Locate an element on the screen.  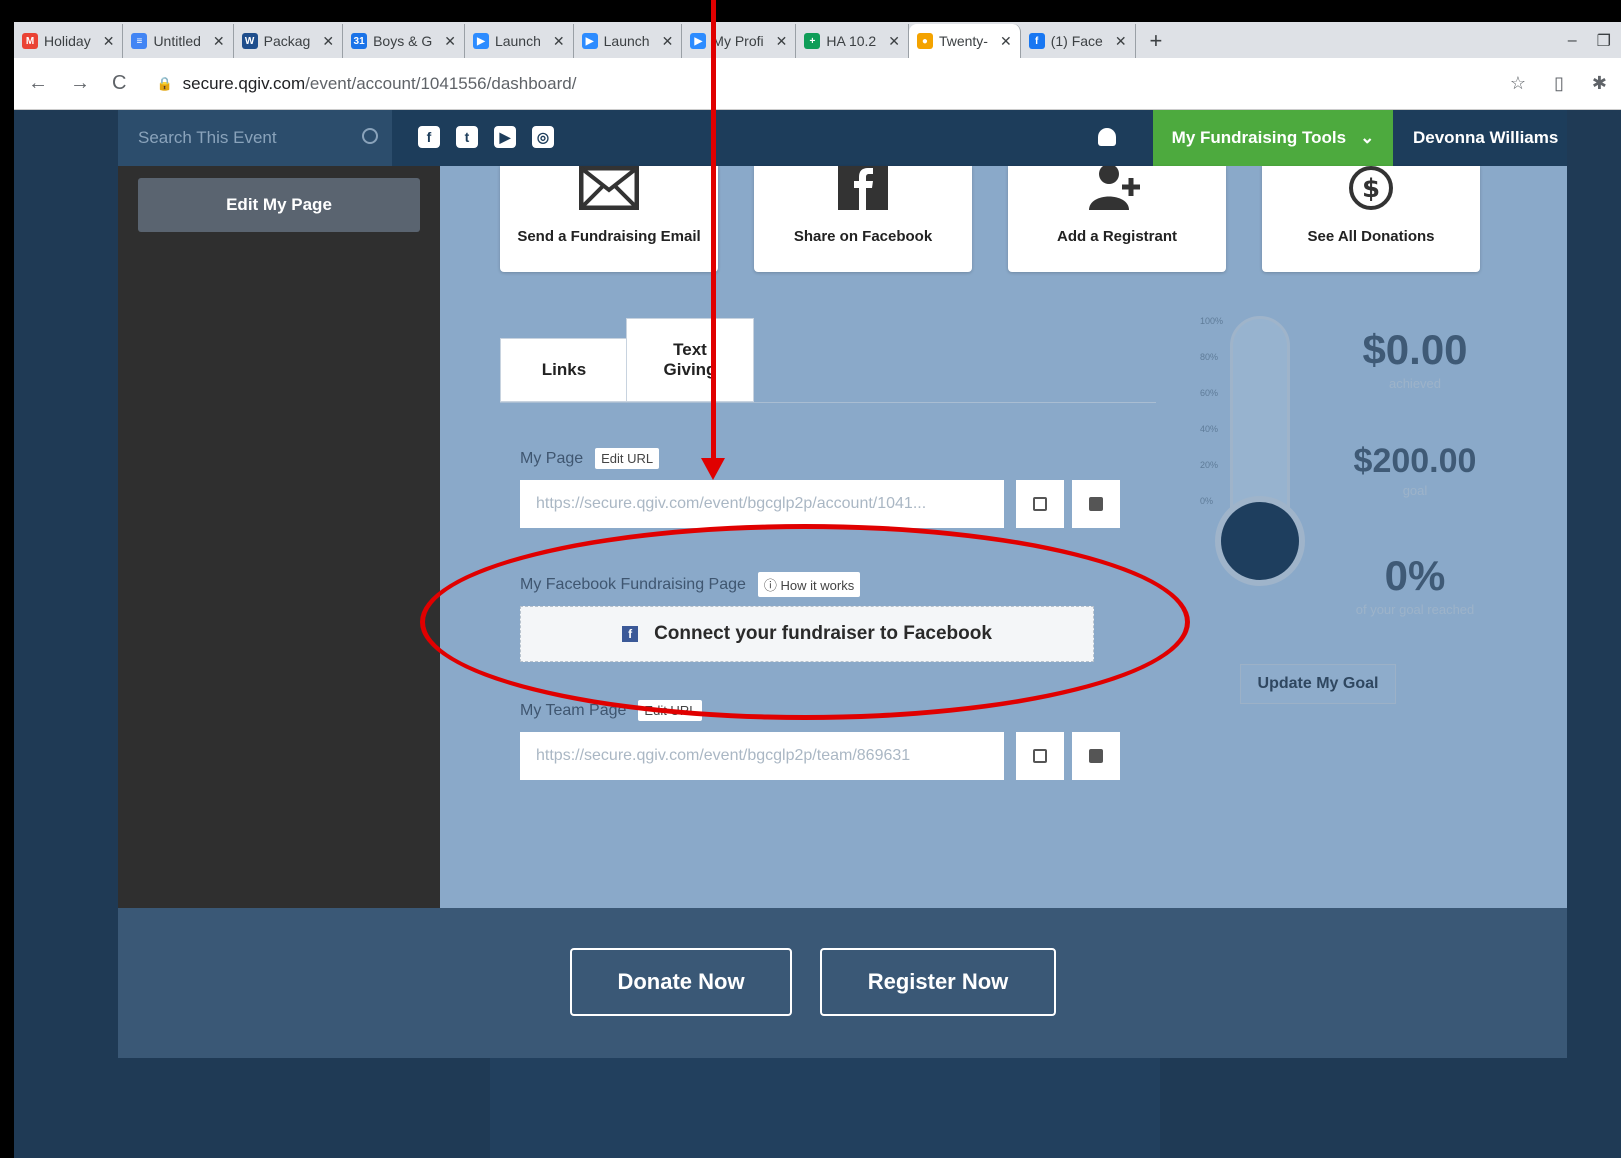
browser-tab-label: Untitled is located at coordinates (177, 41).